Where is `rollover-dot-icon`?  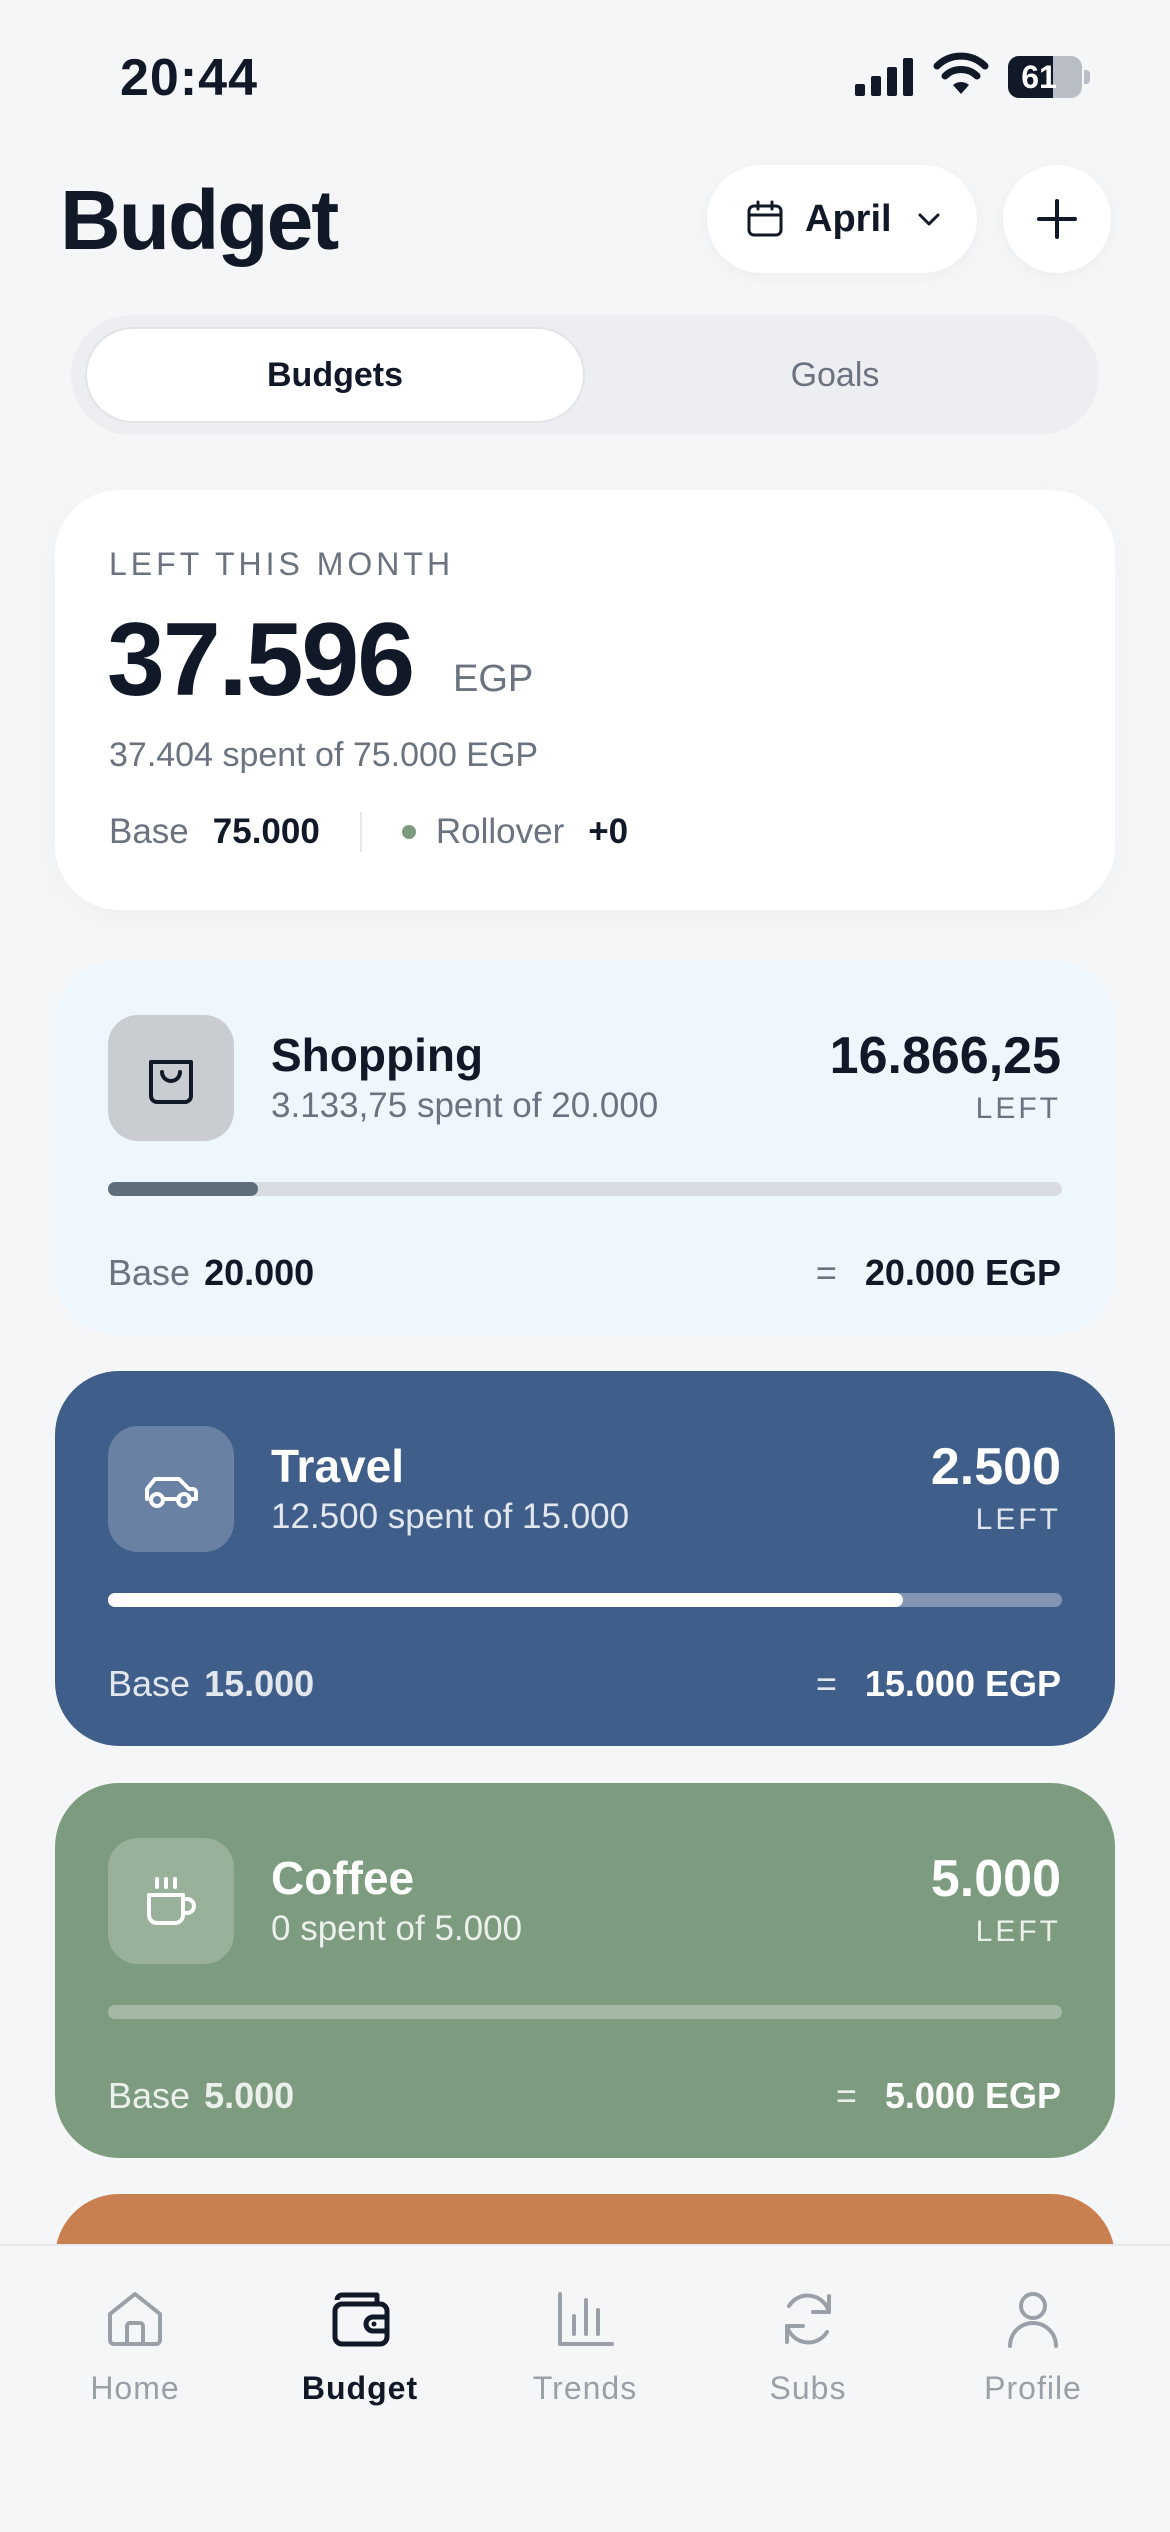 rollover-dot-icon is located at coordinates (408, 832).